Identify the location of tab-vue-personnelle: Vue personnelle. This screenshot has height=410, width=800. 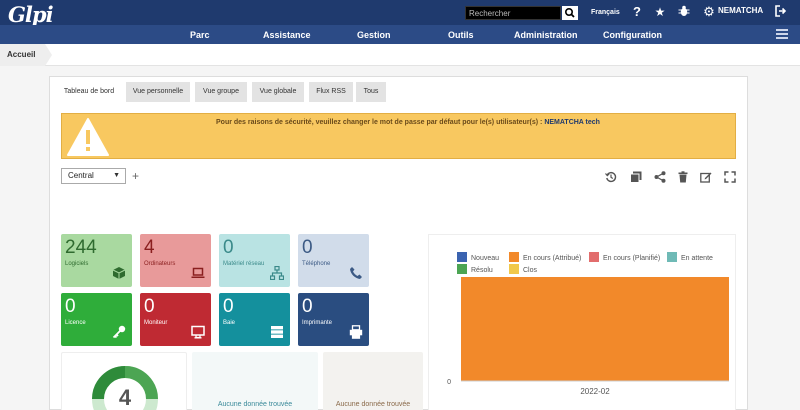
(158, 92).